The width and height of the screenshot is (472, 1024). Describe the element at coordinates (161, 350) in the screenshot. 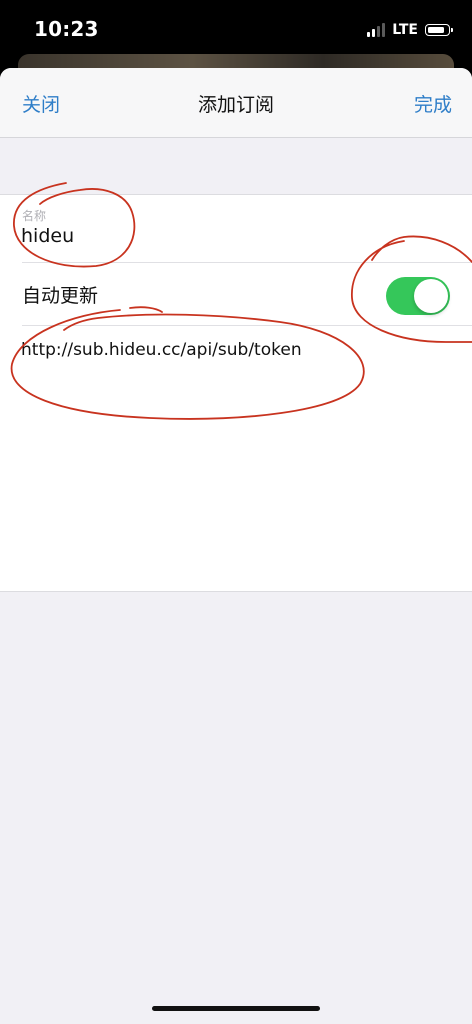

I see `url-input: http://sub.hideu.cc/api/sub/token` at that location.